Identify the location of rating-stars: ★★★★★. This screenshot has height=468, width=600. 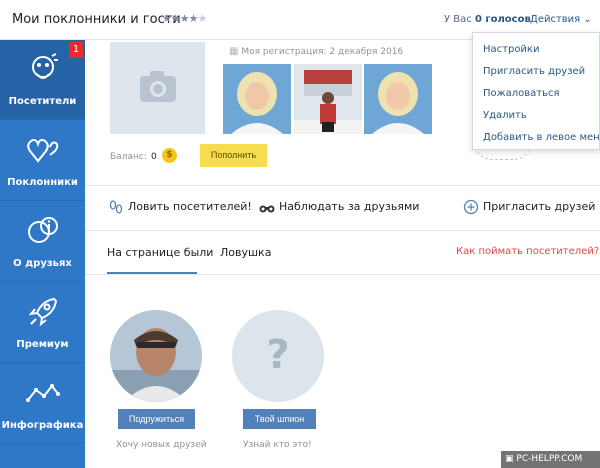
(184, 18).